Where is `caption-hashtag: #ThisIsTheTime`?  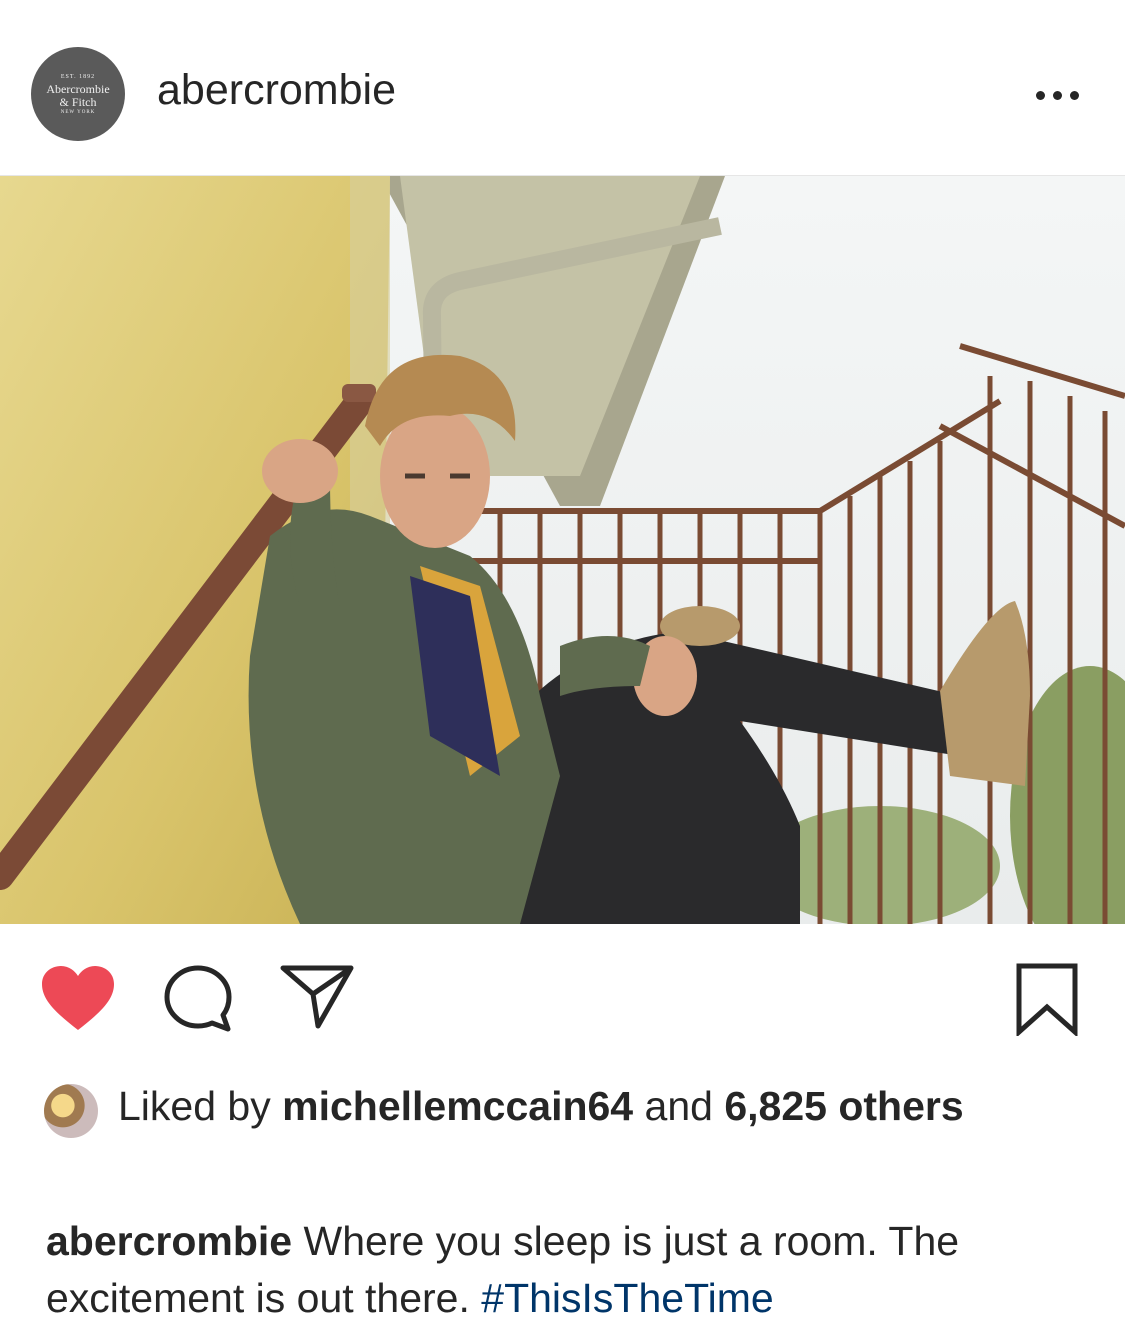 caption-hashtag: #ThisIsTheTime is located at coordinates (627, 1298).